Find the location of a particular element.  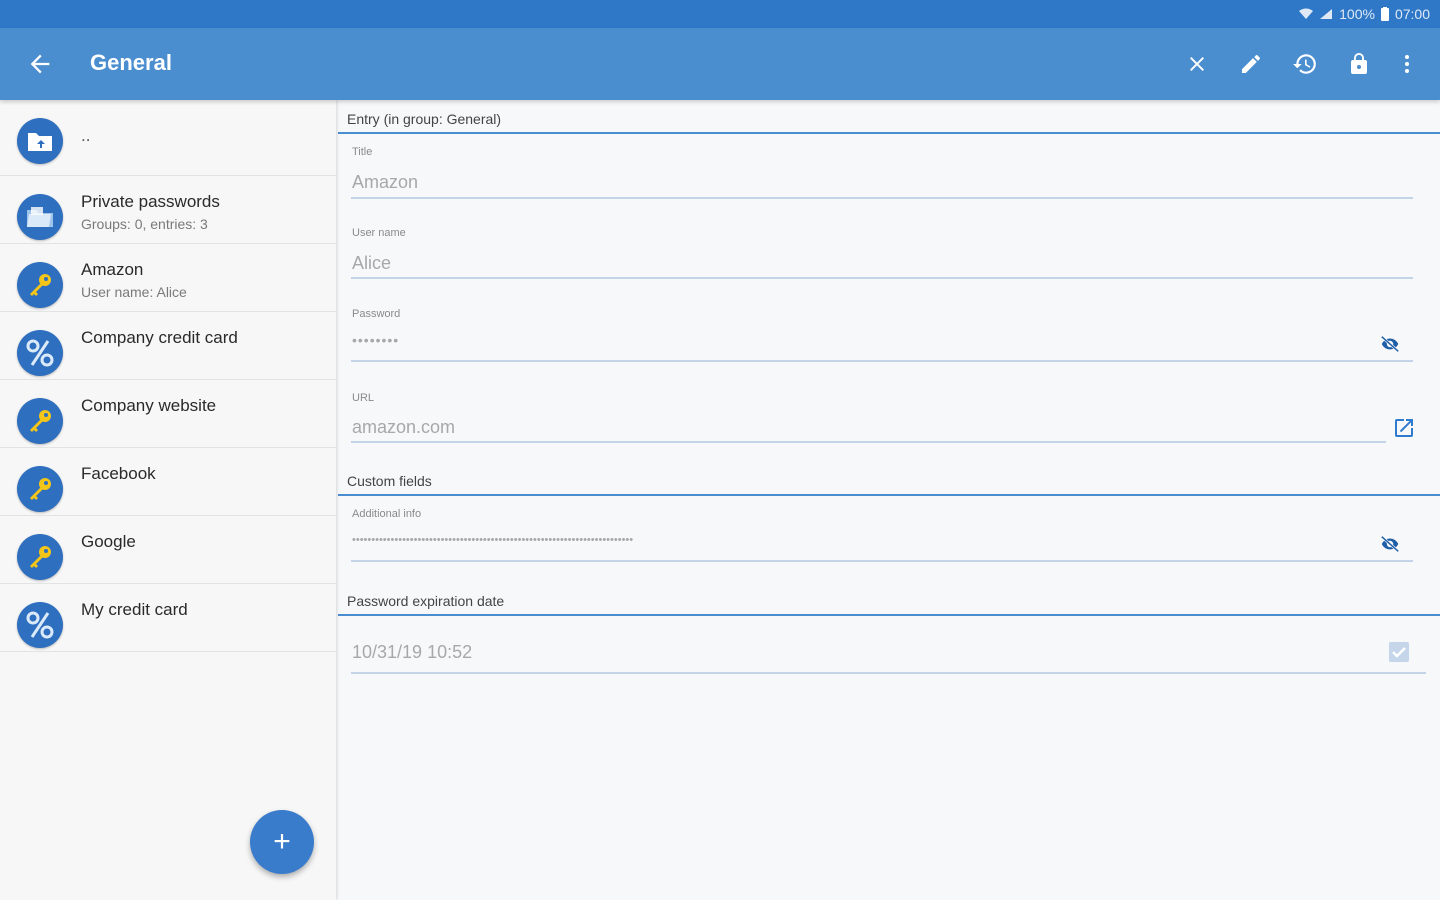

additional-info-underline is located at coordinates (882, 561).